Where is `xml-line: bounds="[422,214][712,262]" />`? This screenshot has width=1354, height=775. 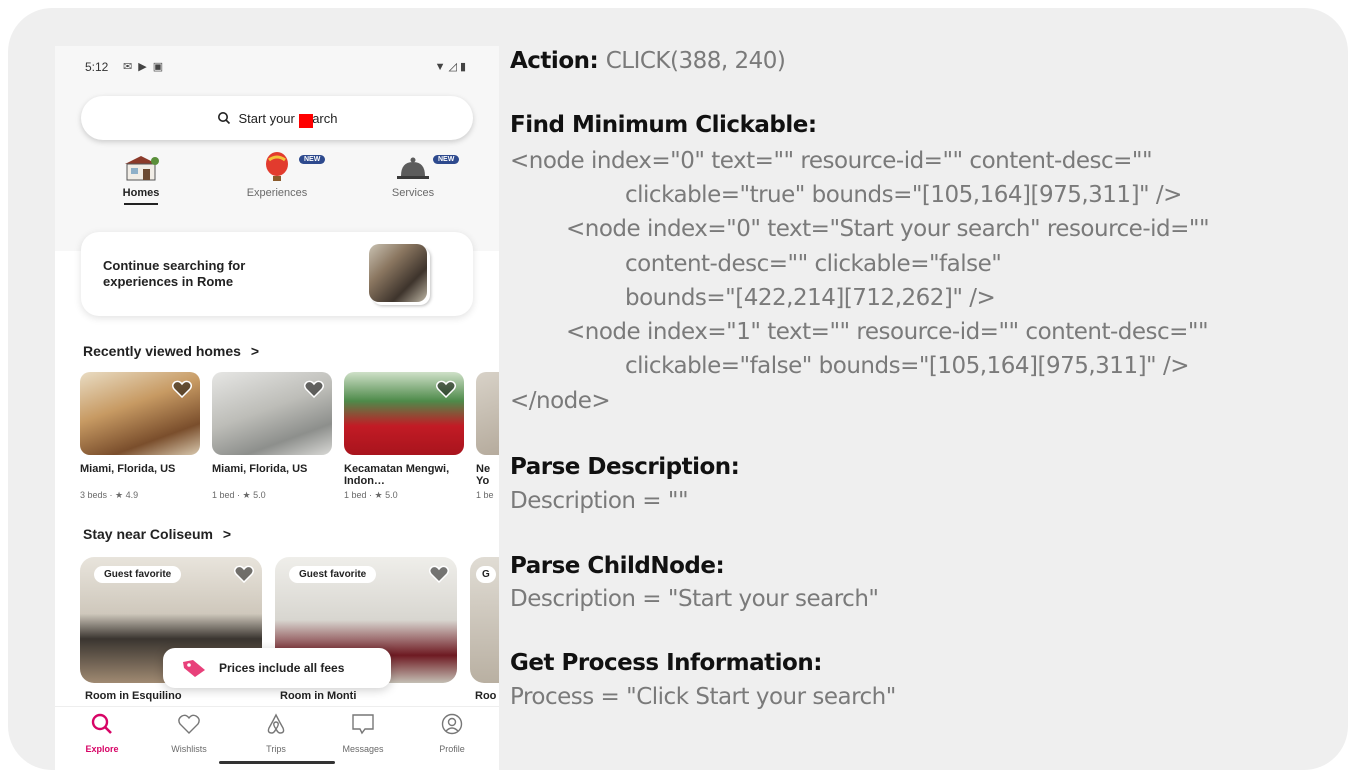 xml-line: bounds="[422,214][712,262]" /> is located at coordinates (810, 298).